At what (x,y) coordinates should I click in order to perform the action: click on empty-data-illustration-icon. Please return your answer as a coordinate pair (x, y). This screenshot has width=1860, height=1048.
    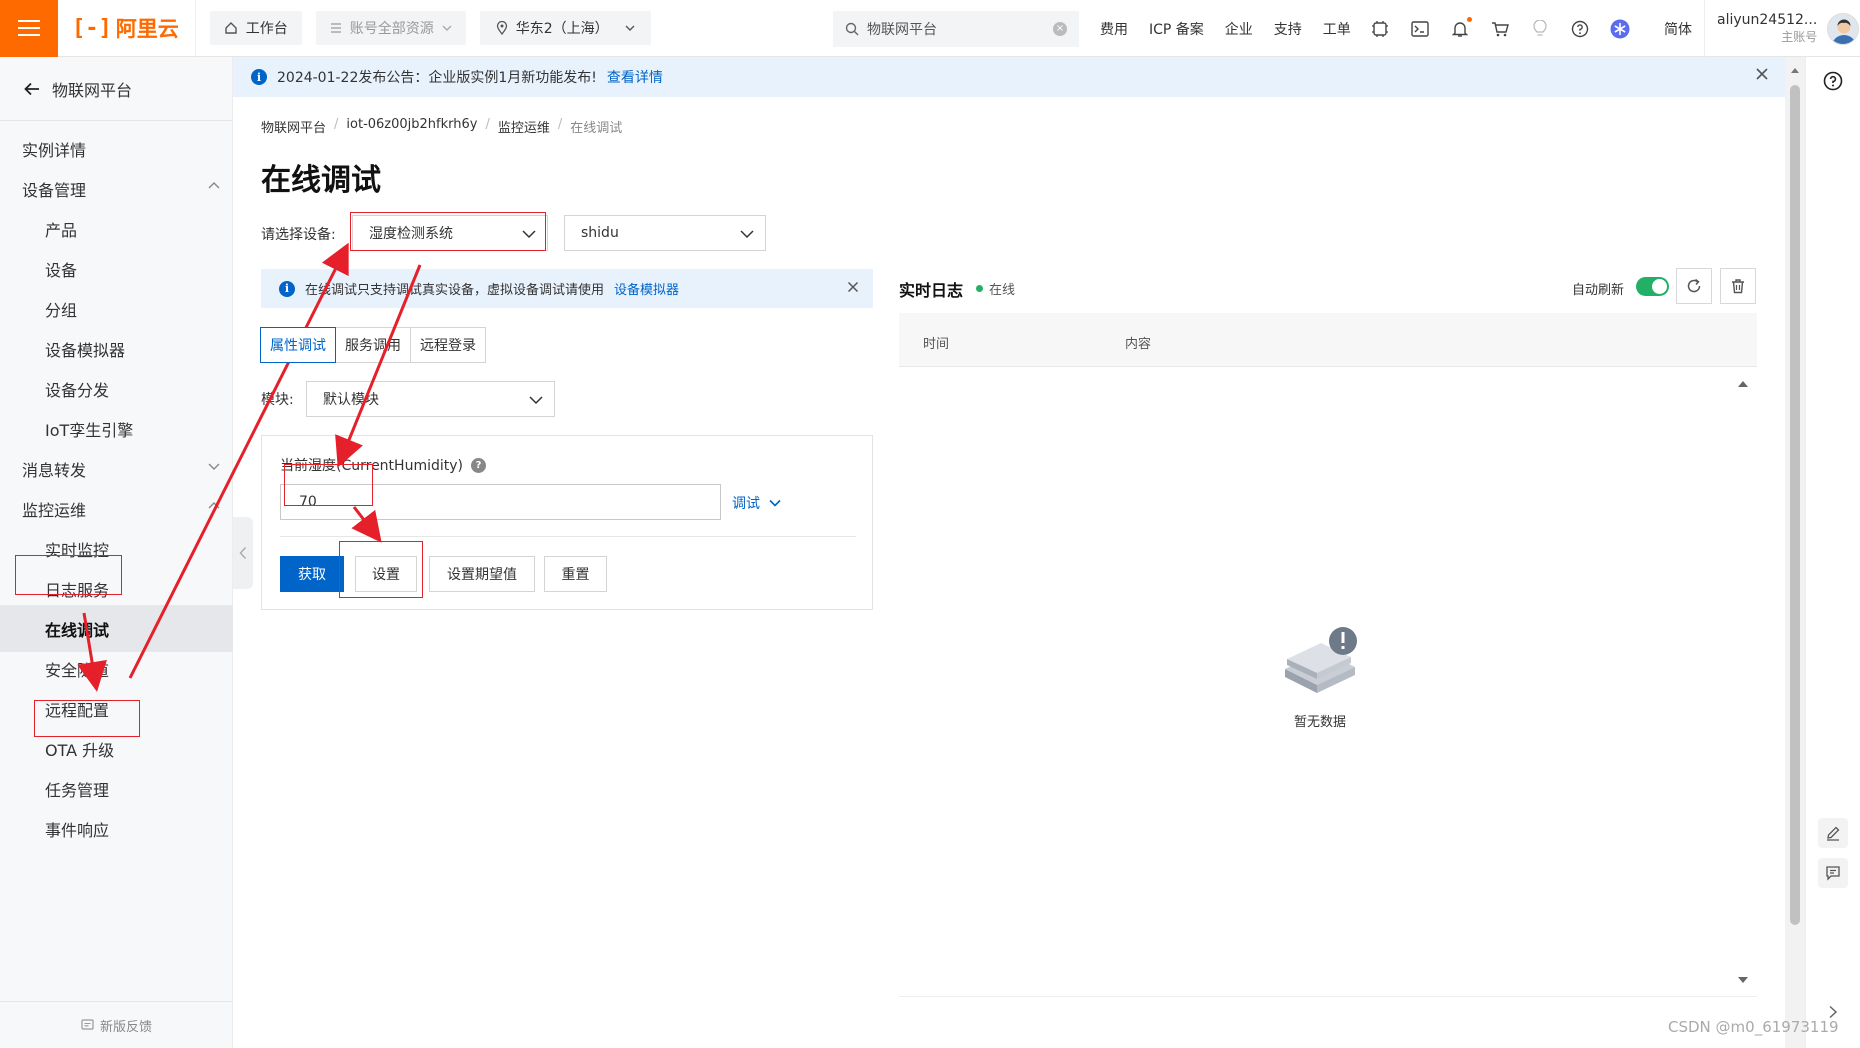
    Looking at the image, I should click on (1321, 660).